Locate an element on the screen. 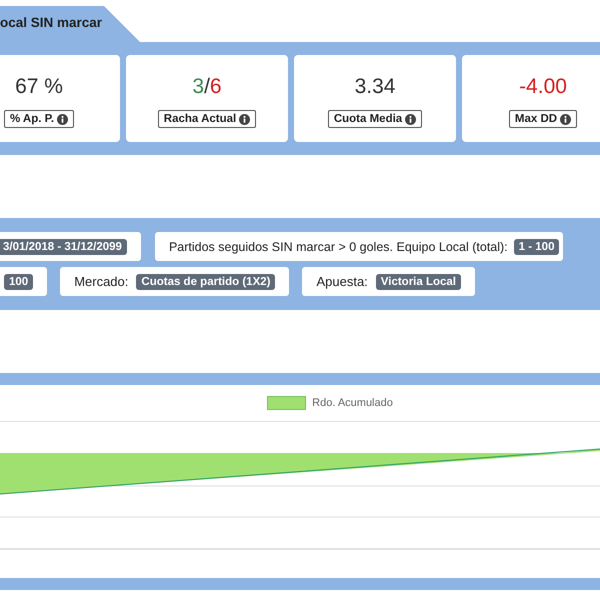  stat-value: 3.34 is located at coordinates (375, 87).